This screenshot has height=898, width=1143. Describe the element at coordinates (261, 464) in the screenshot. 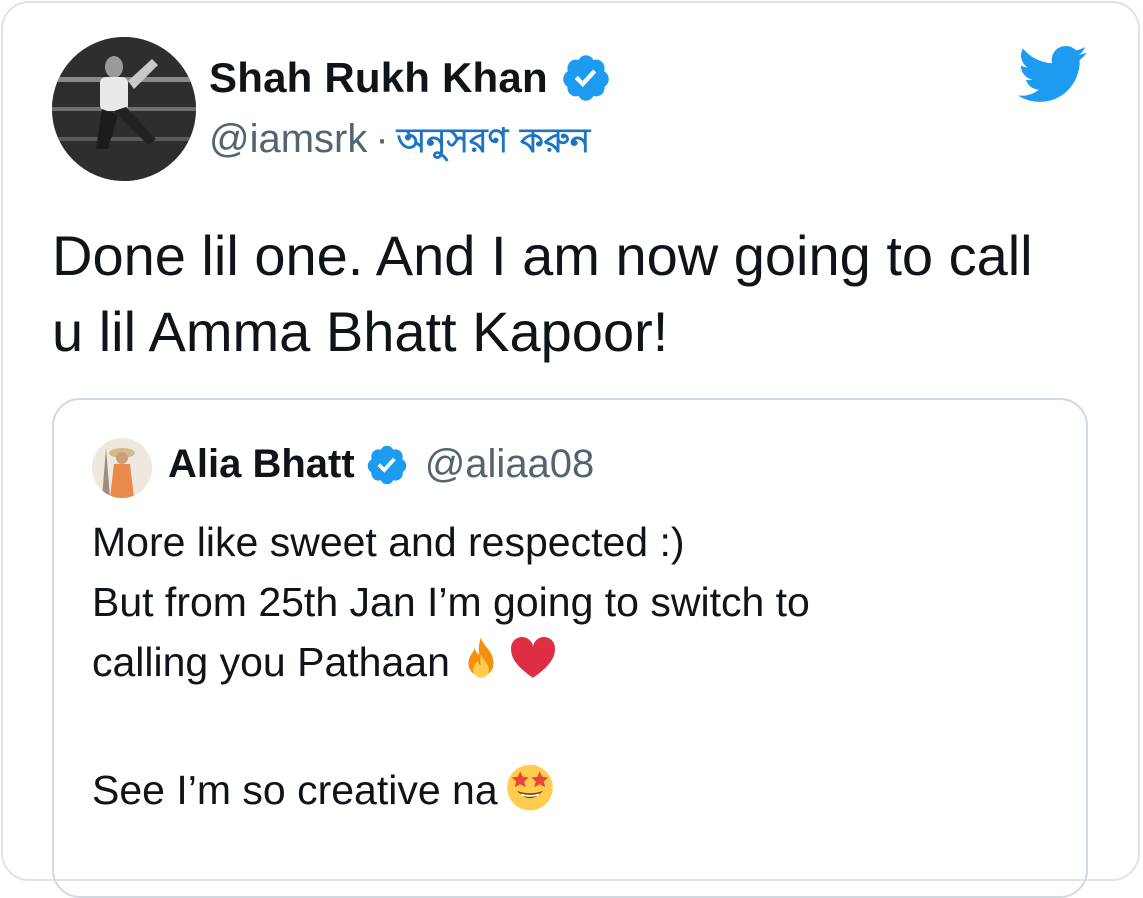

I see `quoted-author-name: Alia Bhatt` at that location.